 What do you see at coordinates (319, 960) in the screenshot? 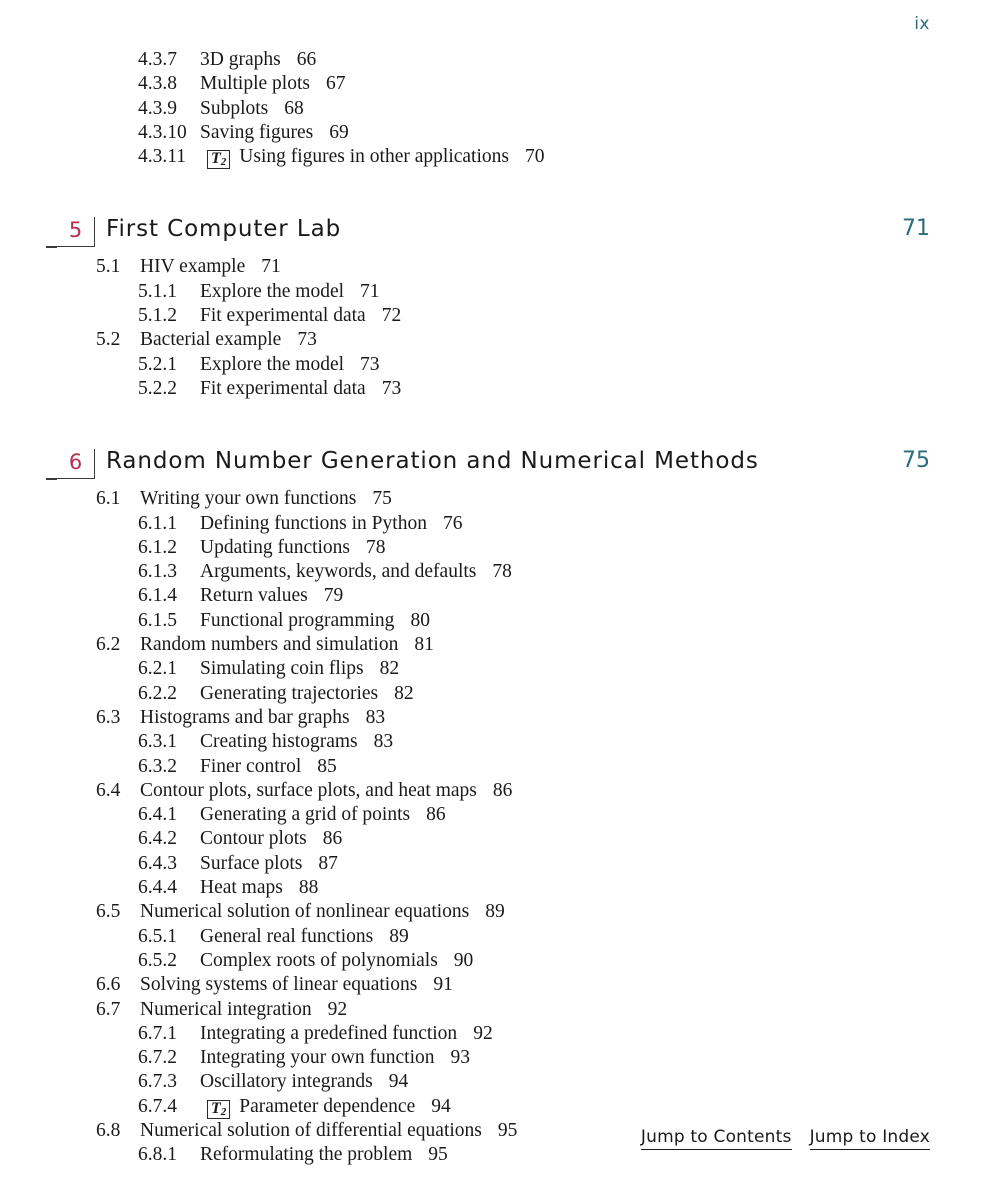
I see `toc-entry-title: Complex roots of polynomials` at bounding box center [319, 960].